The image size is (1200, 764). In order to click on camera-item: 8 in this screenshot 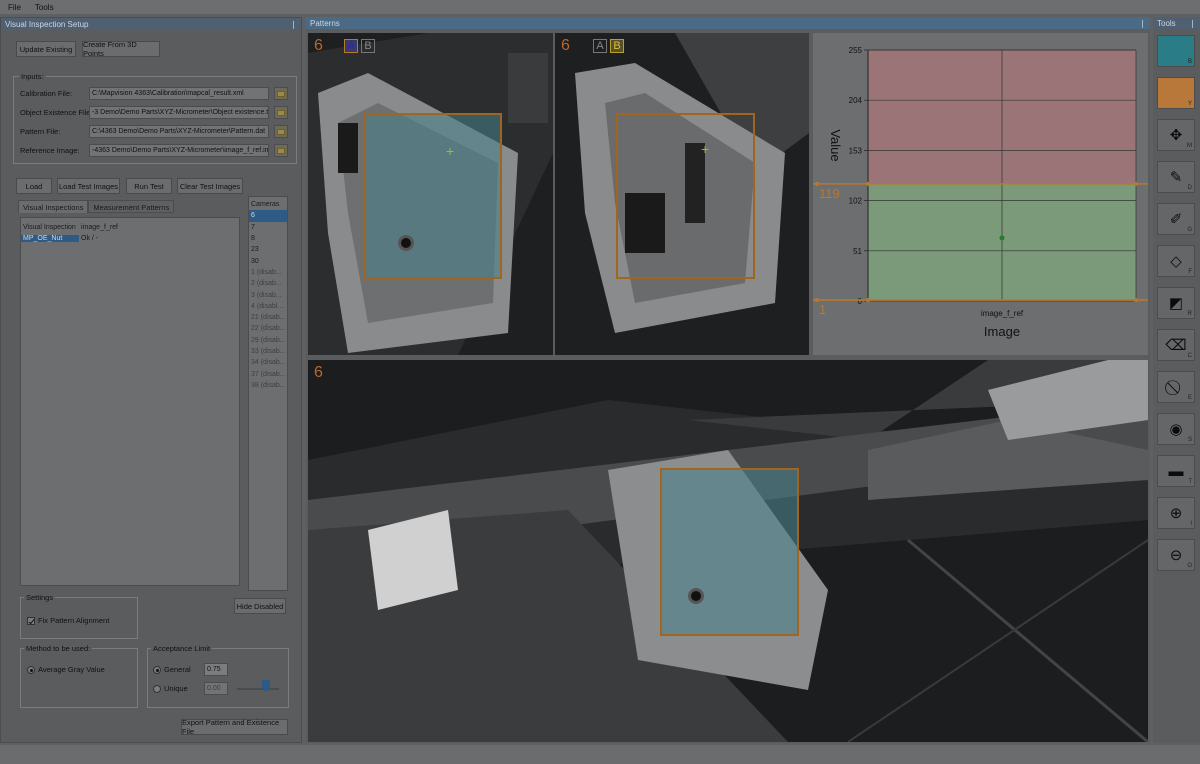, I will do `click(268, 238)`.